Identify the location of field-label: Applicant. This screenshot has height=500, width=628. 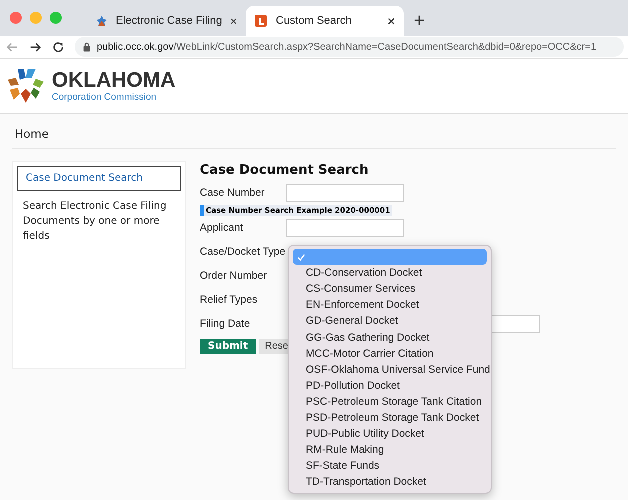
(222, 228).